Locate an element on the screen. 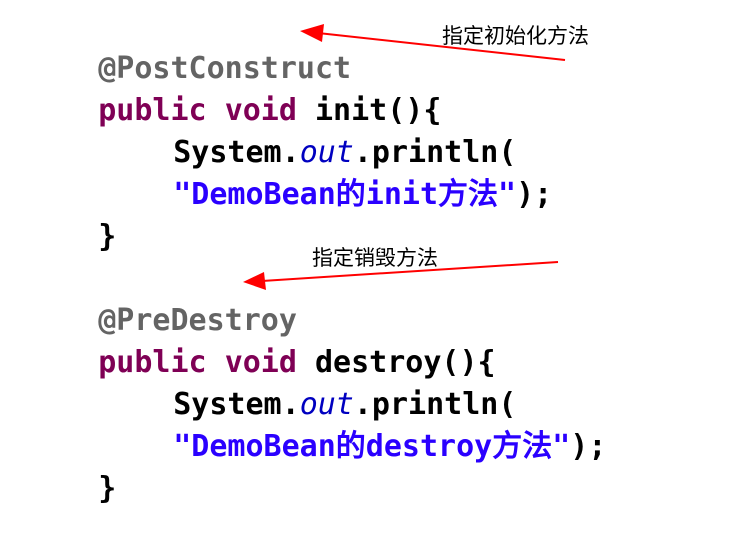 This screenshot has width=751, height=552. closing-brace: } is located at coordinates (107, 488).